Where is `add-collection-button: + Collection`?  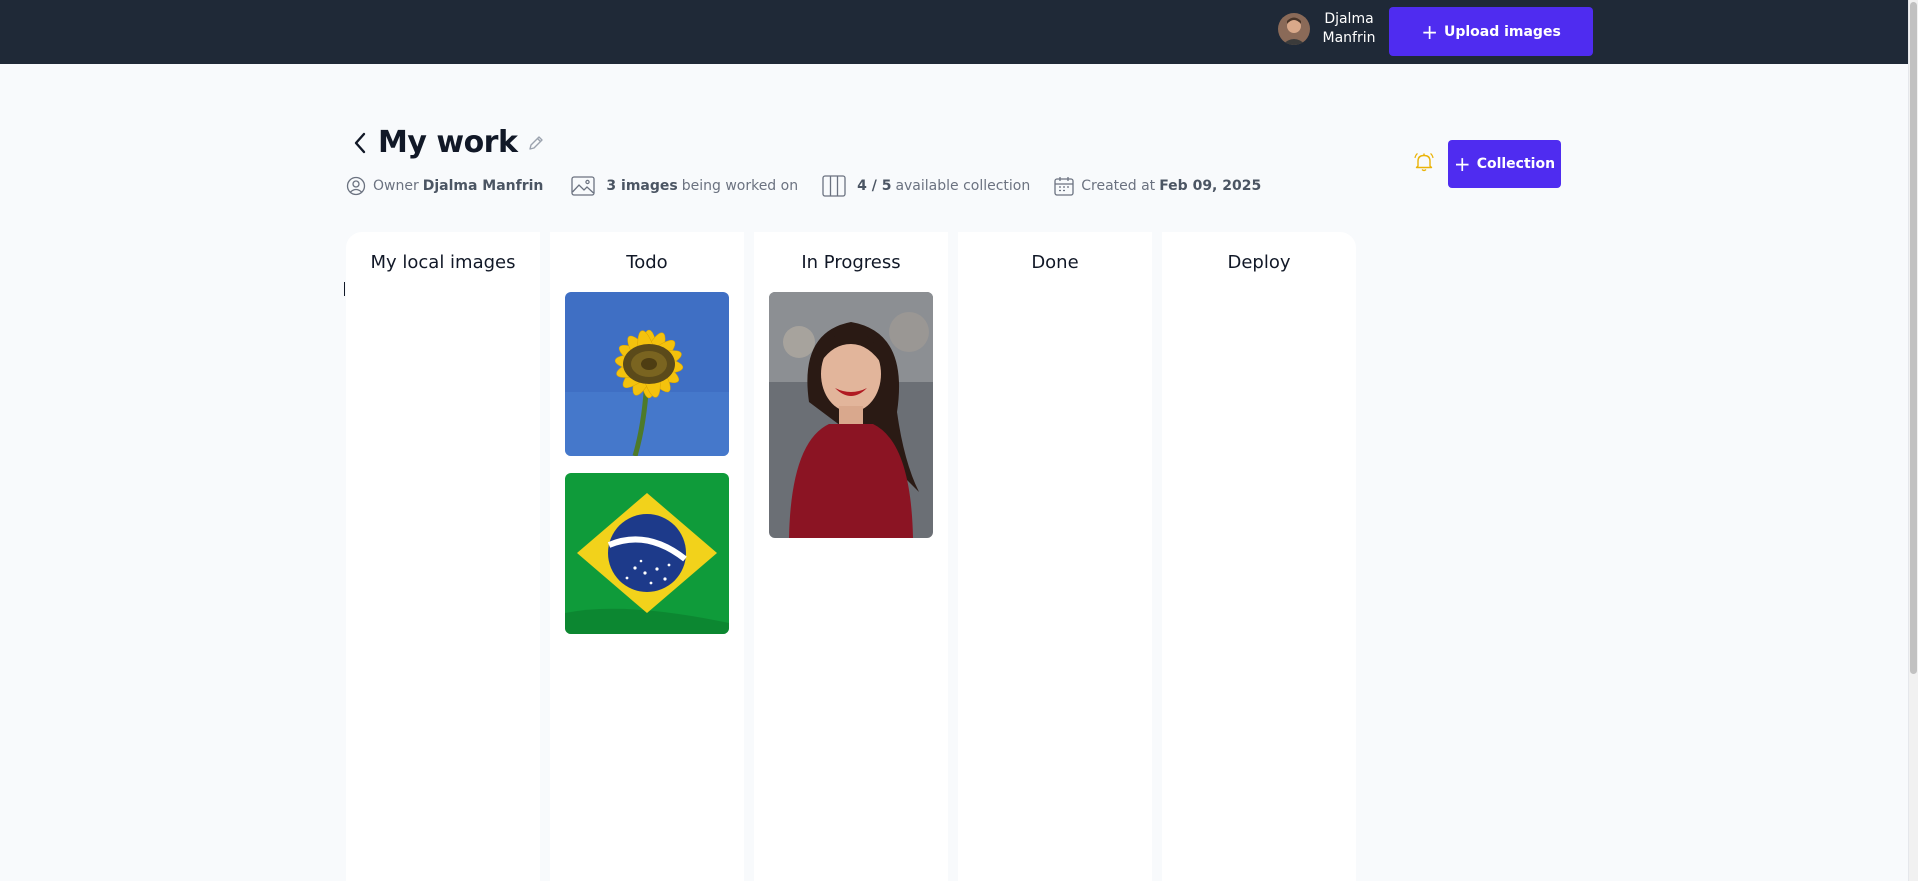
add-collection-button: + Collection is located at coordinates (1504, 164).